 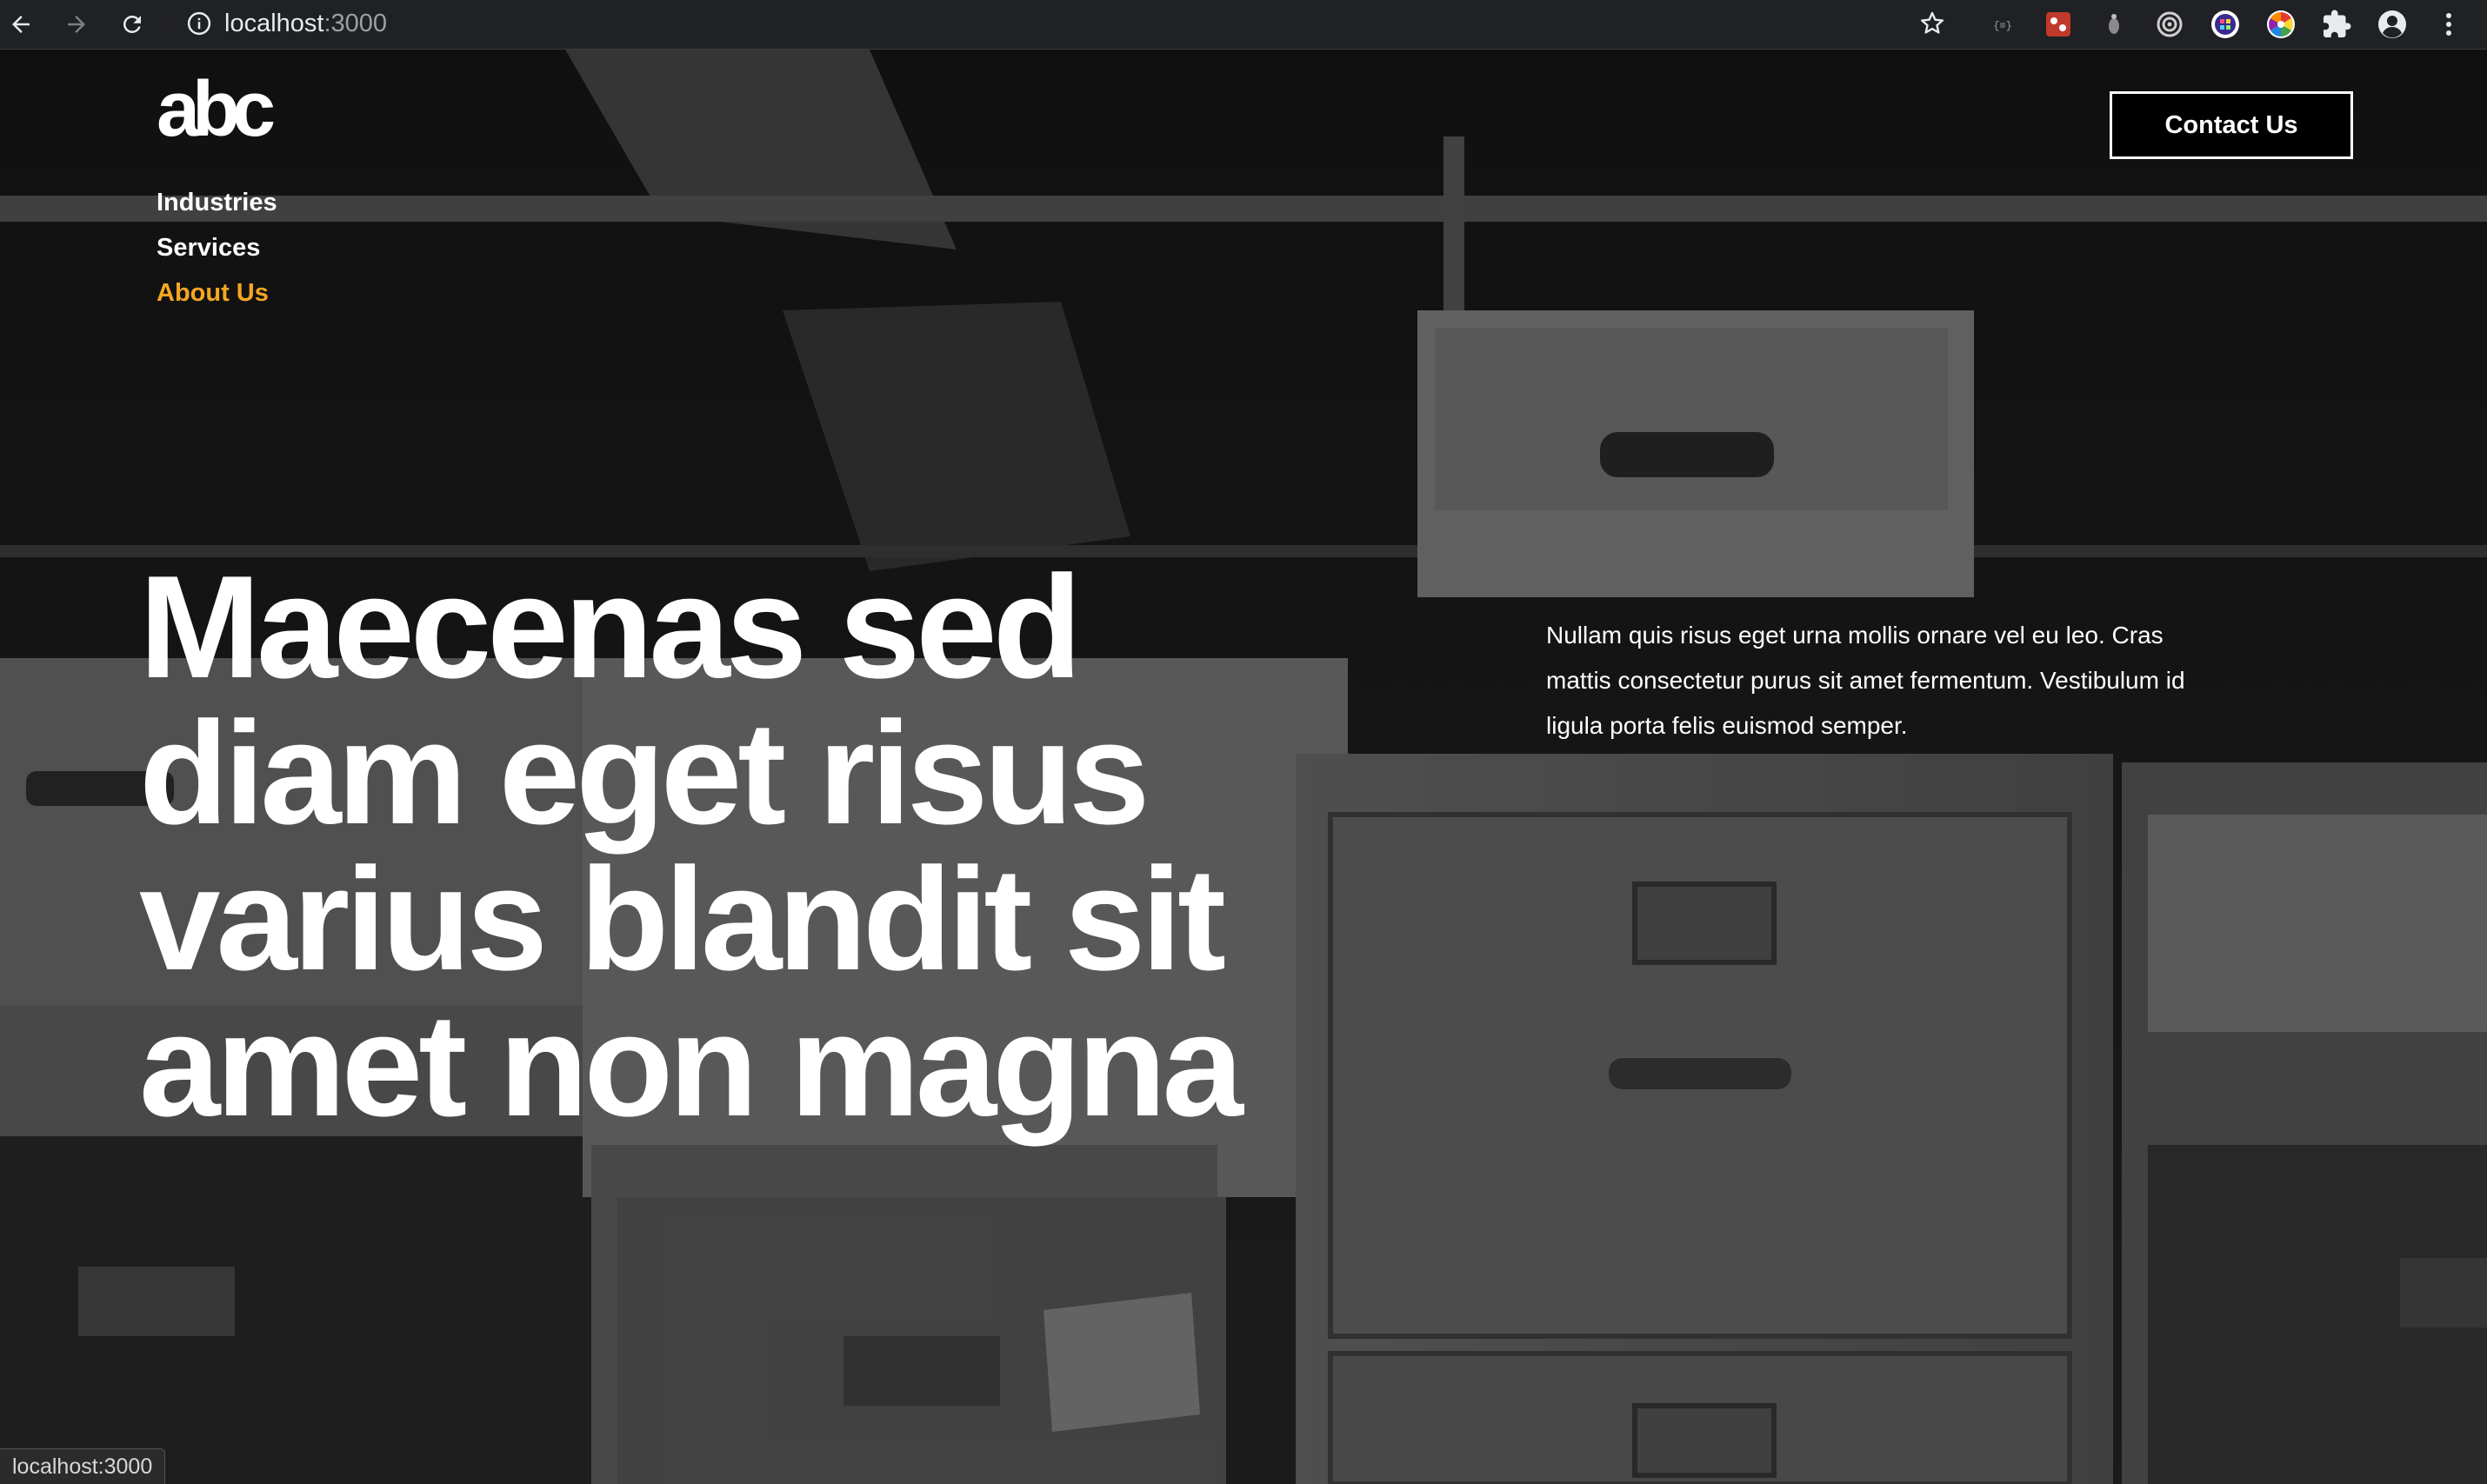 What do you see at coordinates (274, 23) in the screenshot?
I see `url-host: localhost` at bounding box center [274, 23].